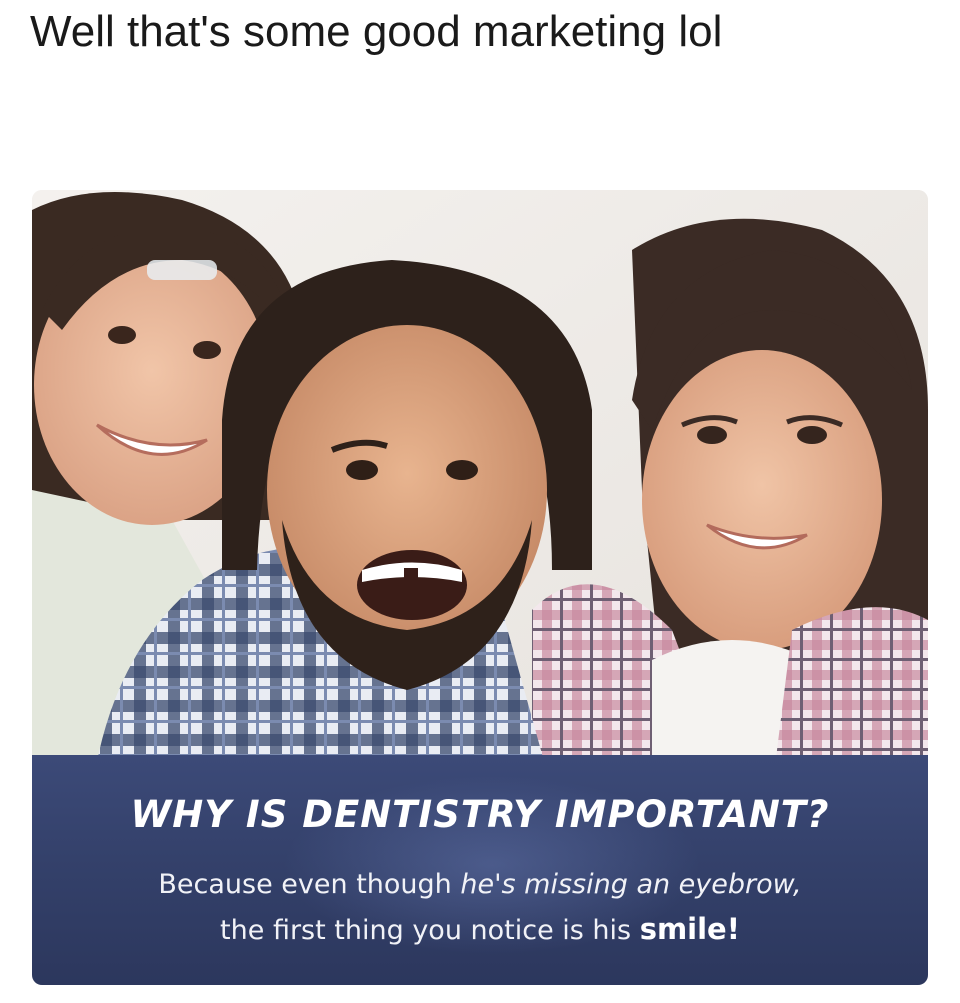  Describe the element at coordinates (309, 884) in the screenshot. I see `ad-body-line1-a: Because even though` at that location.